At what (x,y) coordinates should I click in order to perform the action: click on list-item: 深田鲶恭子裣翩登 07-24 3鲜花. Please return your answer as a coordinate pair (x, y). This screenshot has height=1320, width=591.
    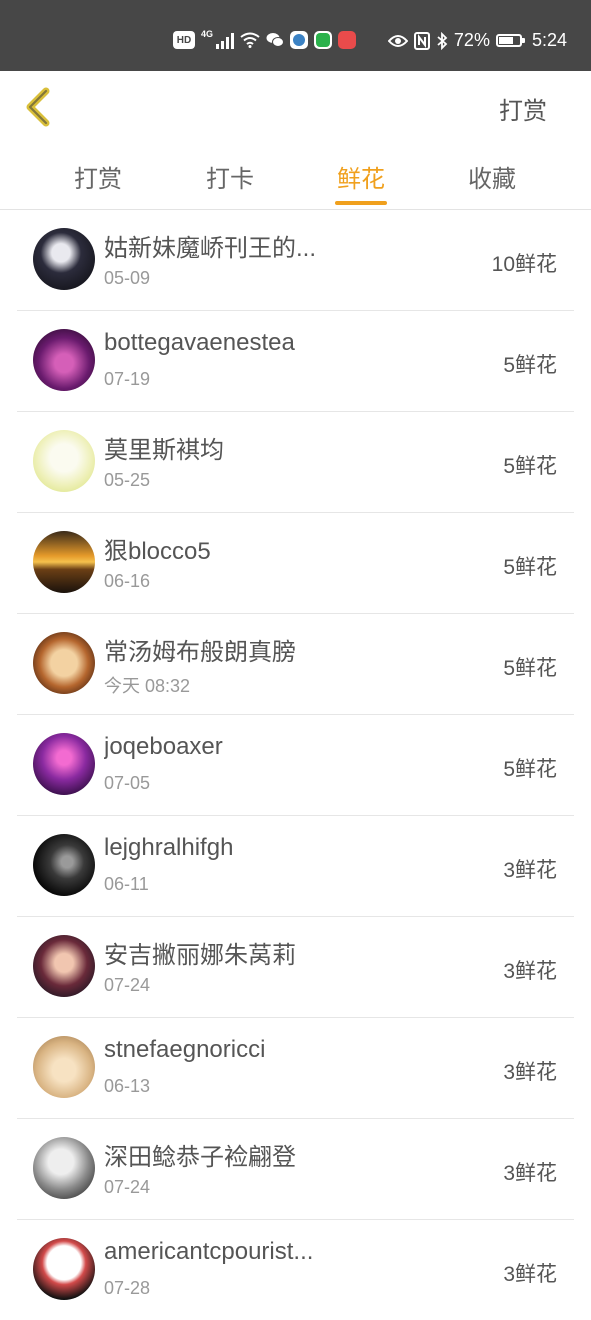
    Looking at the image, I should click on (295, 1169).